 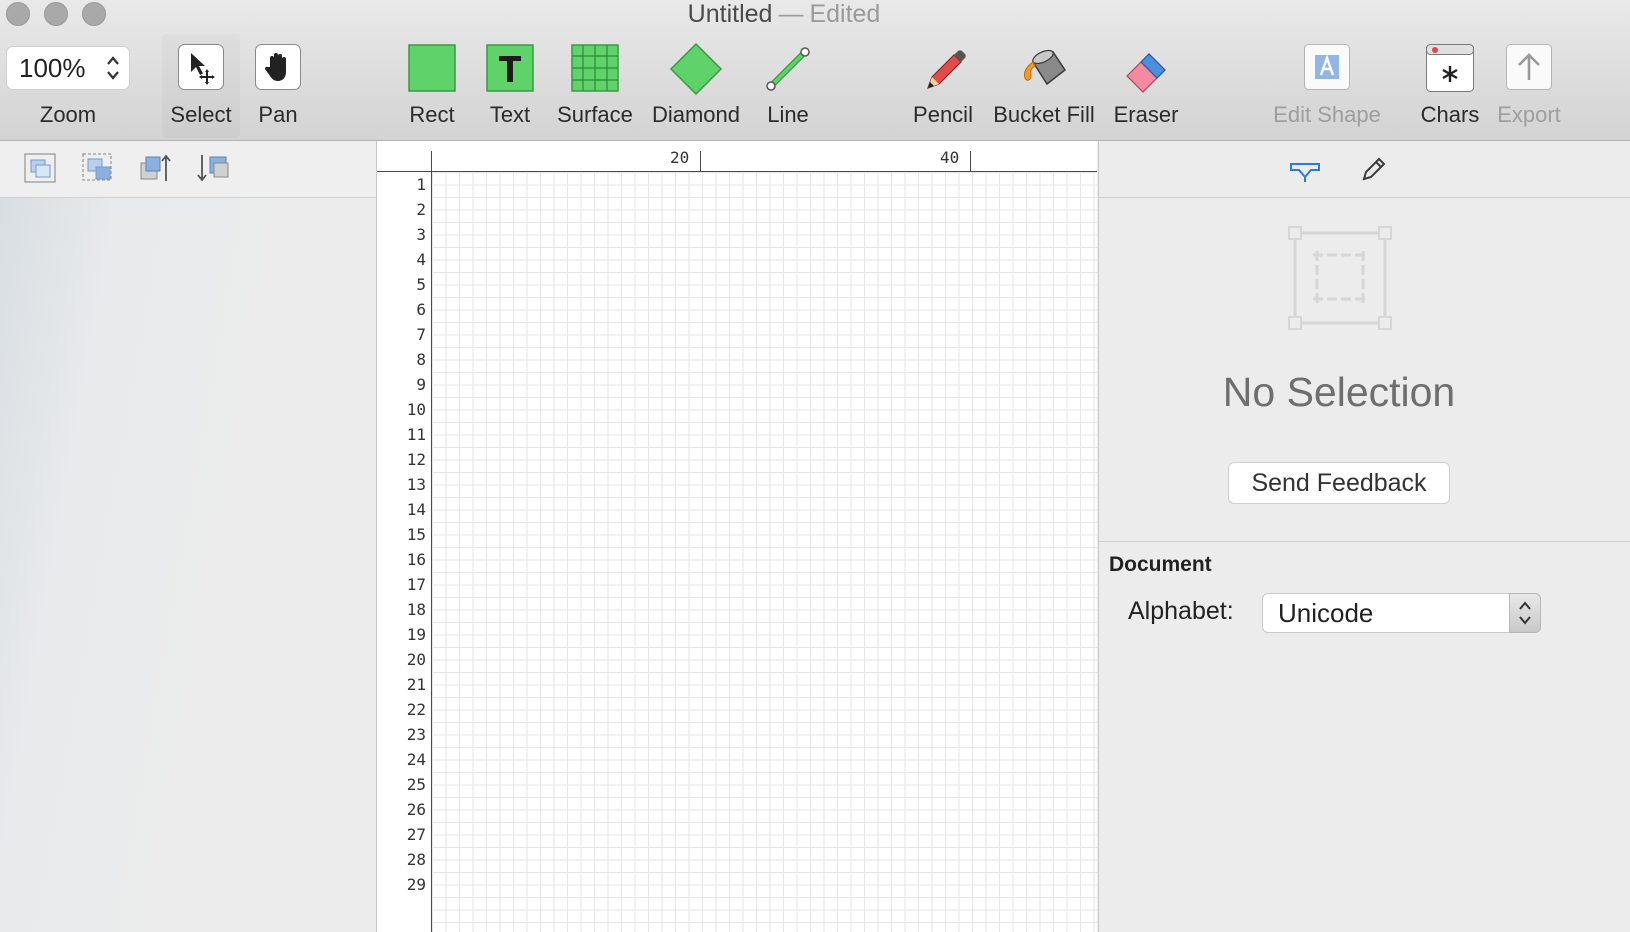 What do you see at coordinates (416, 834) in the screenshot?
I see `ruler-row-number: 27` at bounding box center [416, 834].